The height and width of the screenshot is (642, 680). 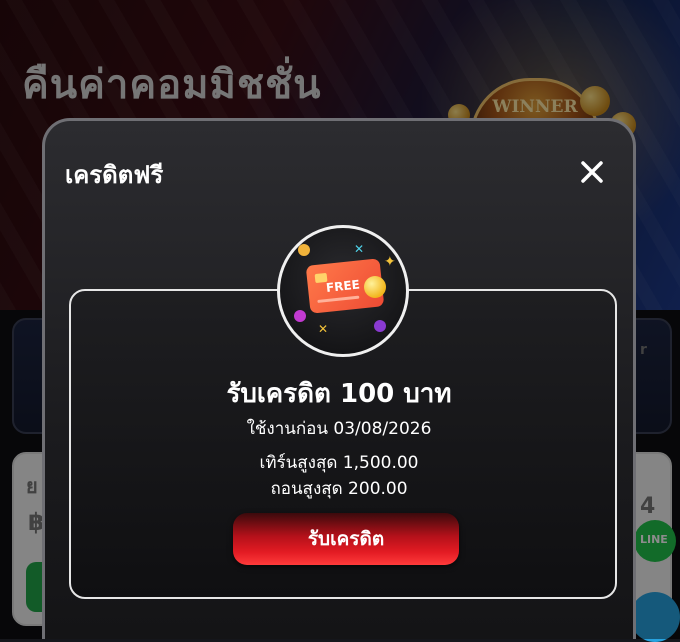 I want to click on credit-amount: รับเครดิต 100 บาท, so click(x=339, y=394).